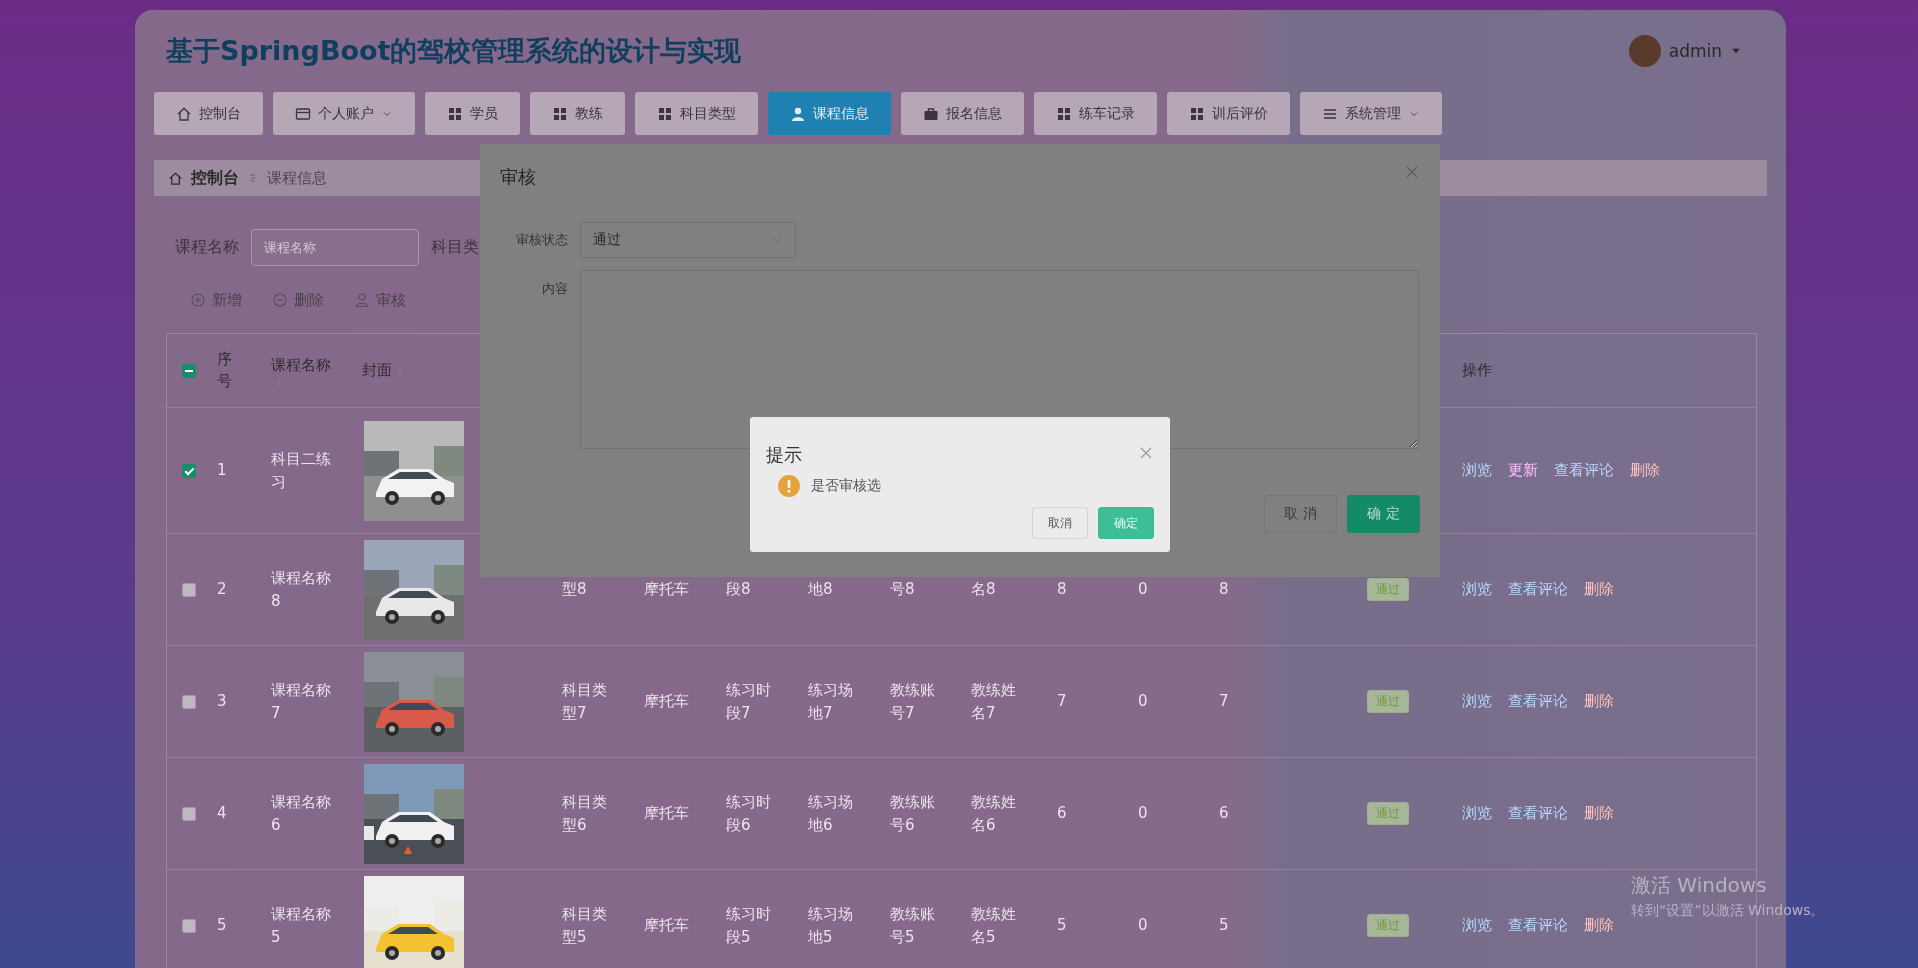 Image resolution: width=1918 pixels, height=968 pixels. What do you see at coordinates (377, 371) in the screenshot?
I see `column-header: 封面` at bounding box center [377, 371].